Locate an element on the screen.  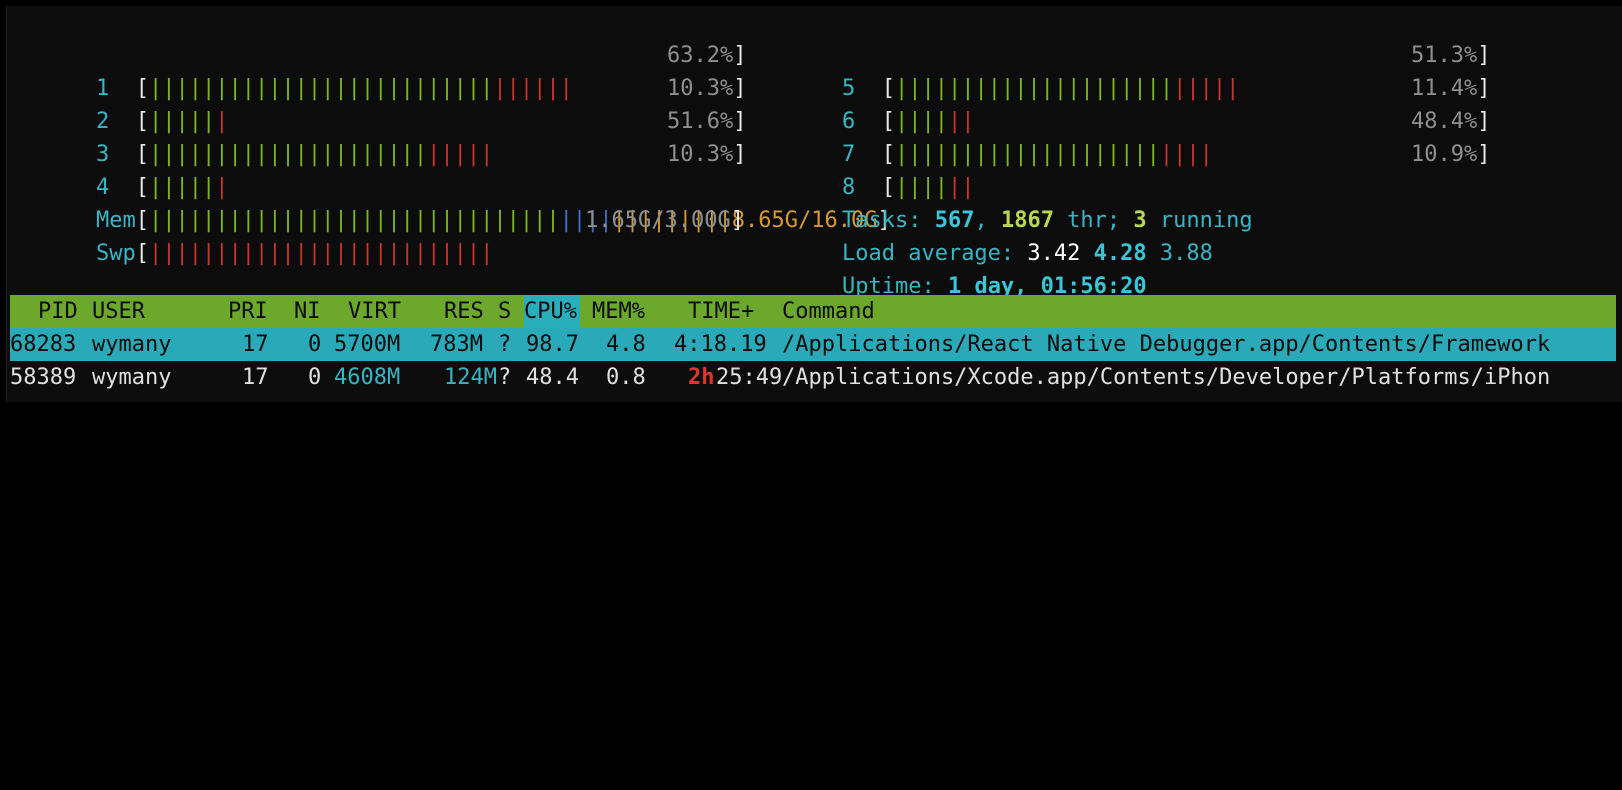
process-virt: 4608M is located at coordinates (367, 377).